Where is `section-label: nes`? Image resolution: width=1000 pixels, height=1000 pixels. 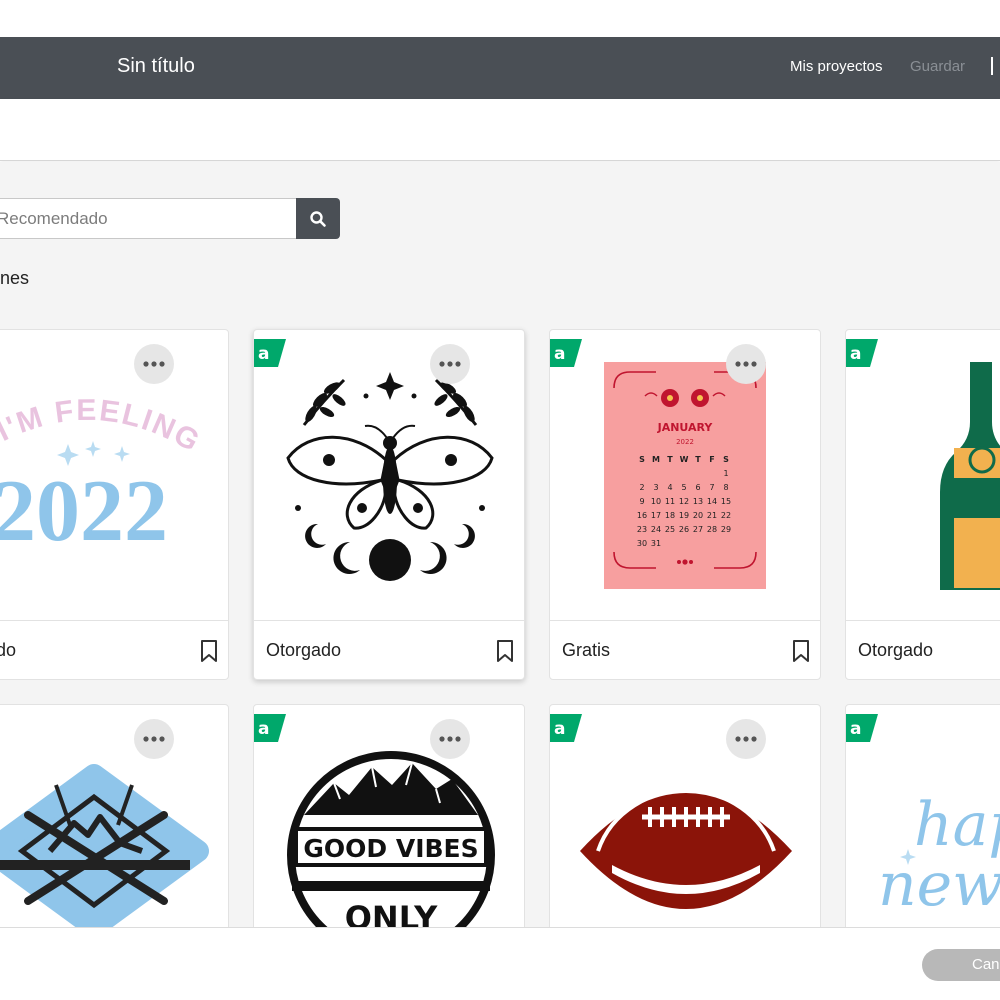
section-label: nes is located at coordinates (15, 278).